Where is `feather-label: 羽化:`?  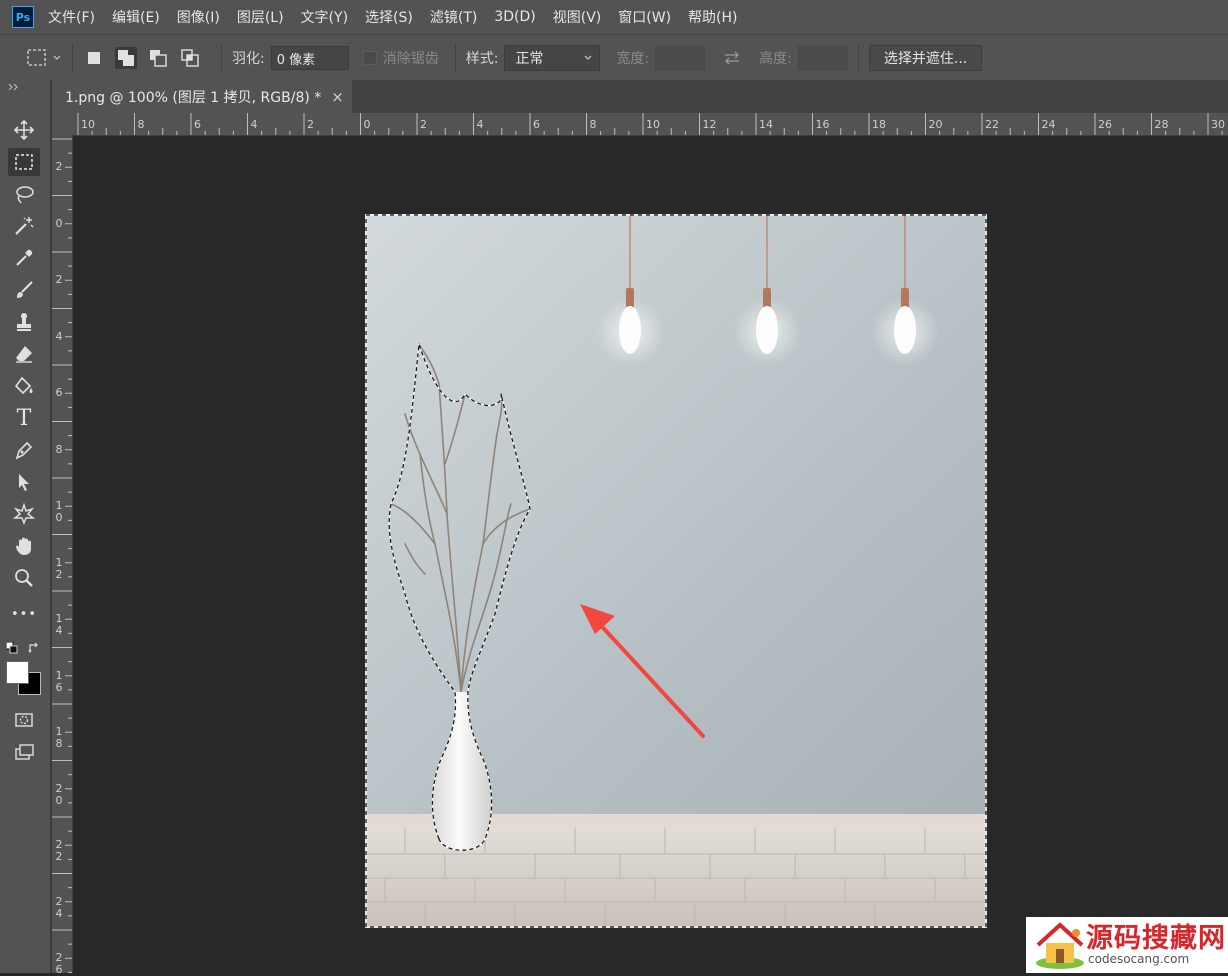
feather-label: 羽化: is located at coordinates (248, 59).